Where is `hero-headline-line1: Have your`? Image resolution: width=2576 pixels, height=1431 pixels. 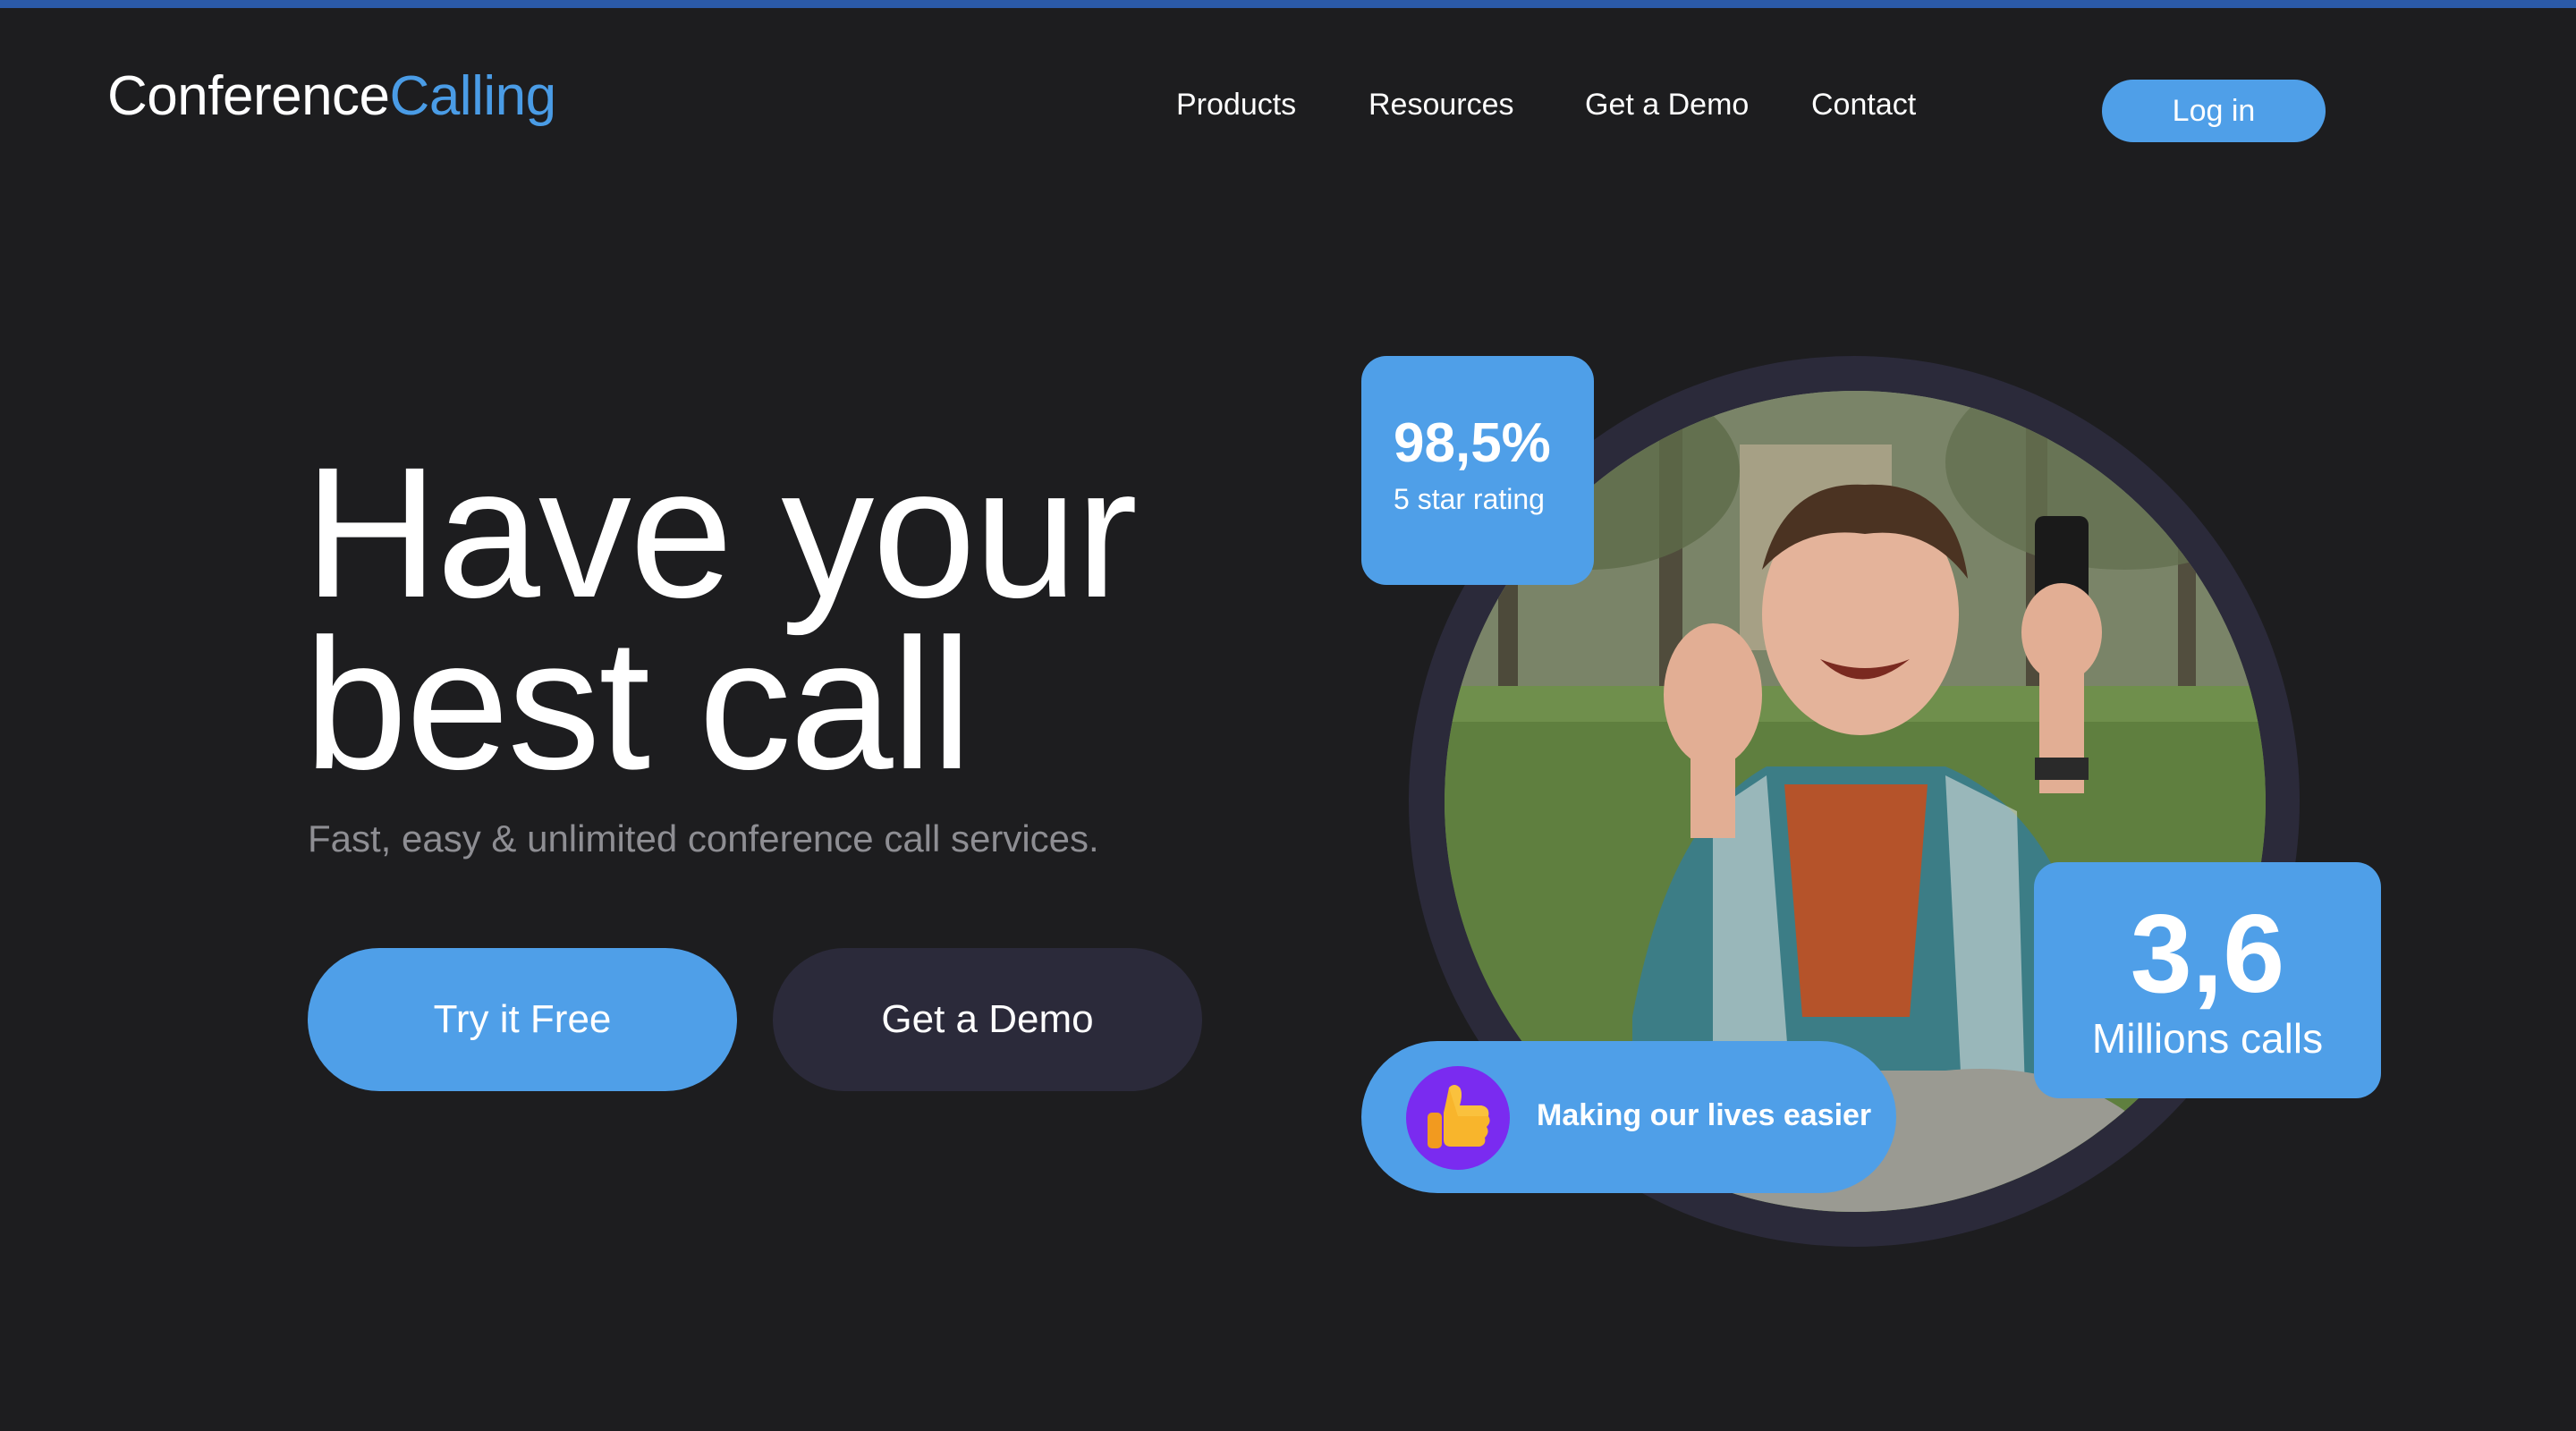 hero-headline-line1: Have your is located at coordinates (721, 533).